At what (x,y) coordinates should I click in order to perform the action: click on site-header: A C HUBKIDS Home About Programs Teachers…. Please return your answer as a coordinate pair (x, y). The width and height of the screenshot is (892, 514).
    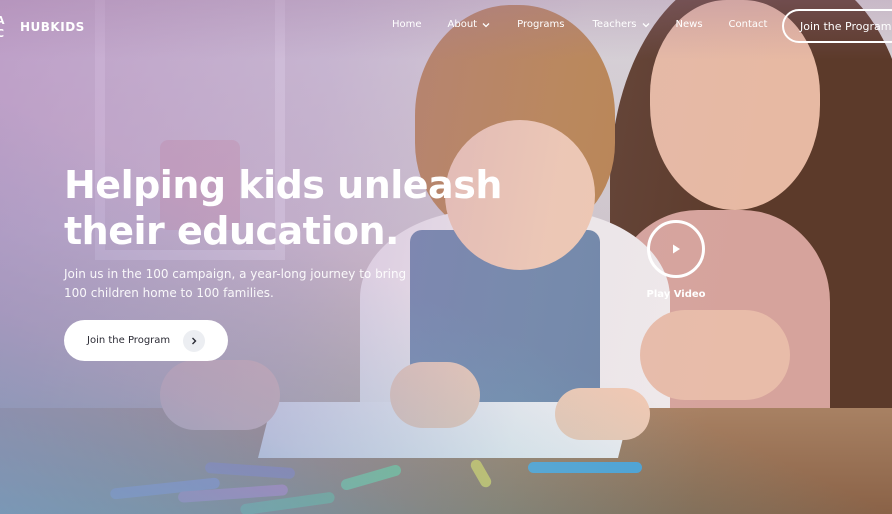
    Looking at the image, I should click on (446, 27).